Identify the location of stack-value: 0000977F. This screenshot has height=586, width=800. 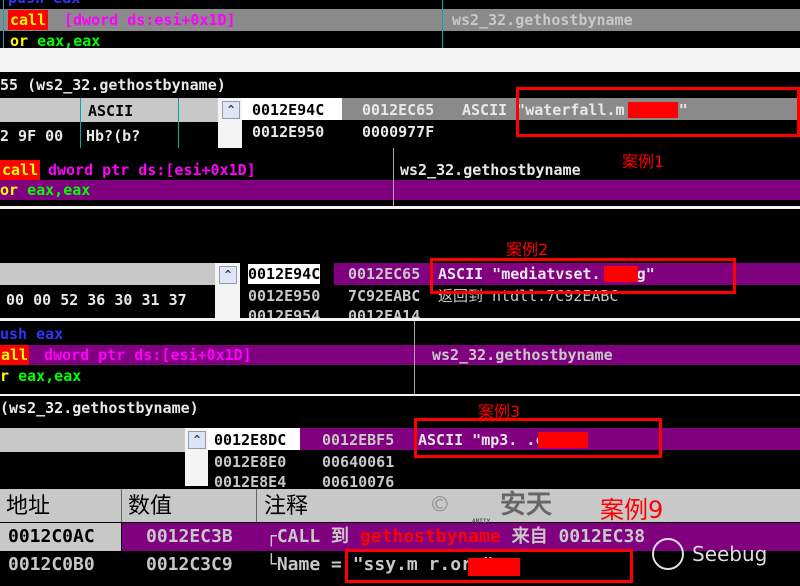
(398, 132).